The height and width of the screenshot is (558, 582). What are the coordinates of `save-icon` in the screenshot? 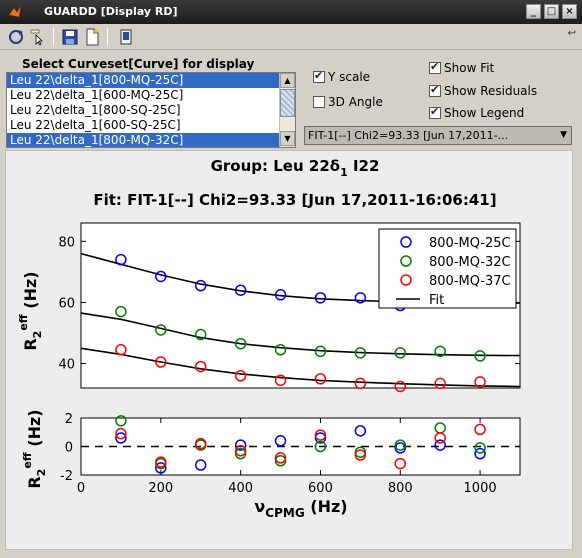 It's located at (70, 37).